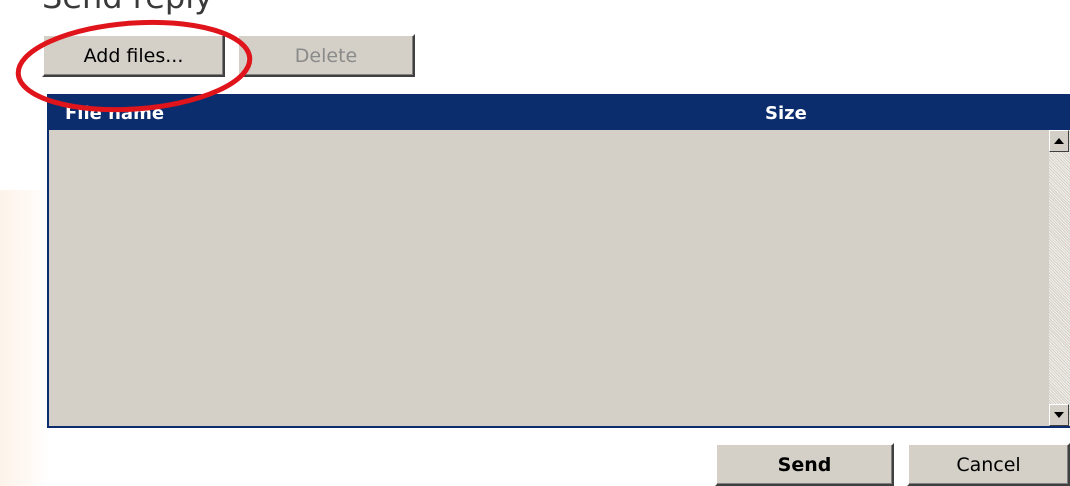  Describe the element at coordinates (988, 464) in the screenshot. I see `cancel-button: Cancel` at that location.